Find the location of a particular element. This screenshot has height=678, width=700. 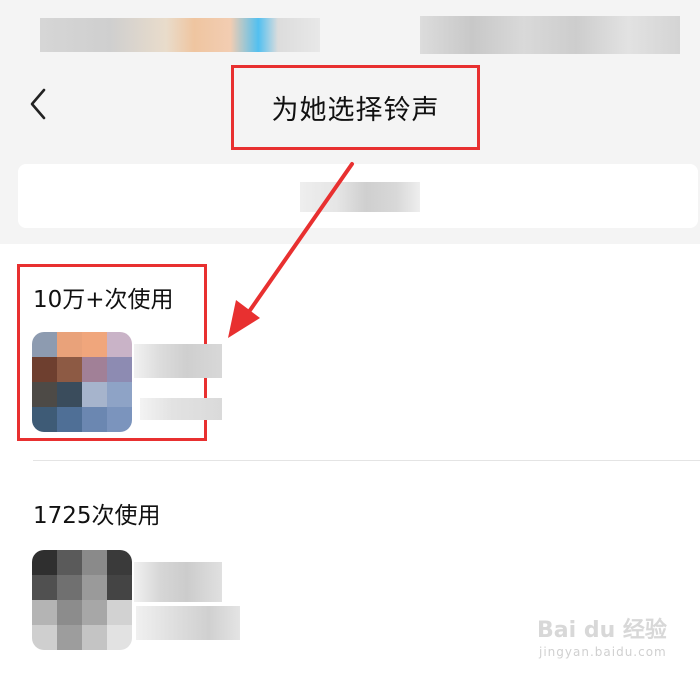

search-blur is located at coordinates (360, 197).